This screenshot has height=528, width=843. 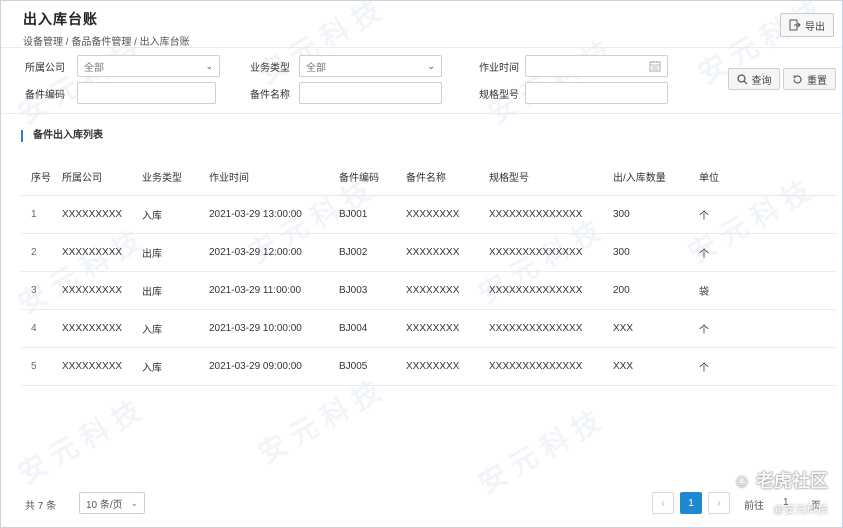 What do you see at coordinates (45, 95) in the screenshot?
I see `code-label: 备件编码` at bounding box center [45, 95].